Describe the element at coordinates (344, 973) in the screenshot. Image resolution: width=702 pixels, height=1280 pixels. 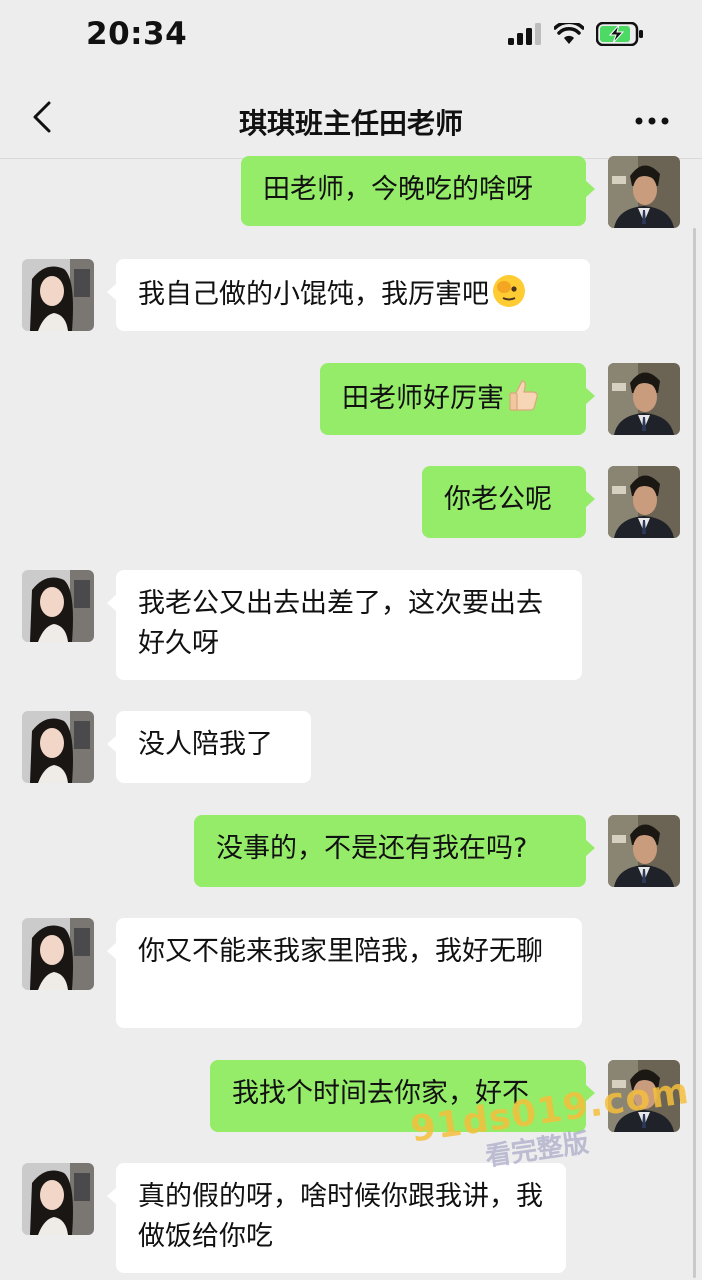
I see `message-bubble-received: 你又不能来我家里陪我，我好无聊` at that location.